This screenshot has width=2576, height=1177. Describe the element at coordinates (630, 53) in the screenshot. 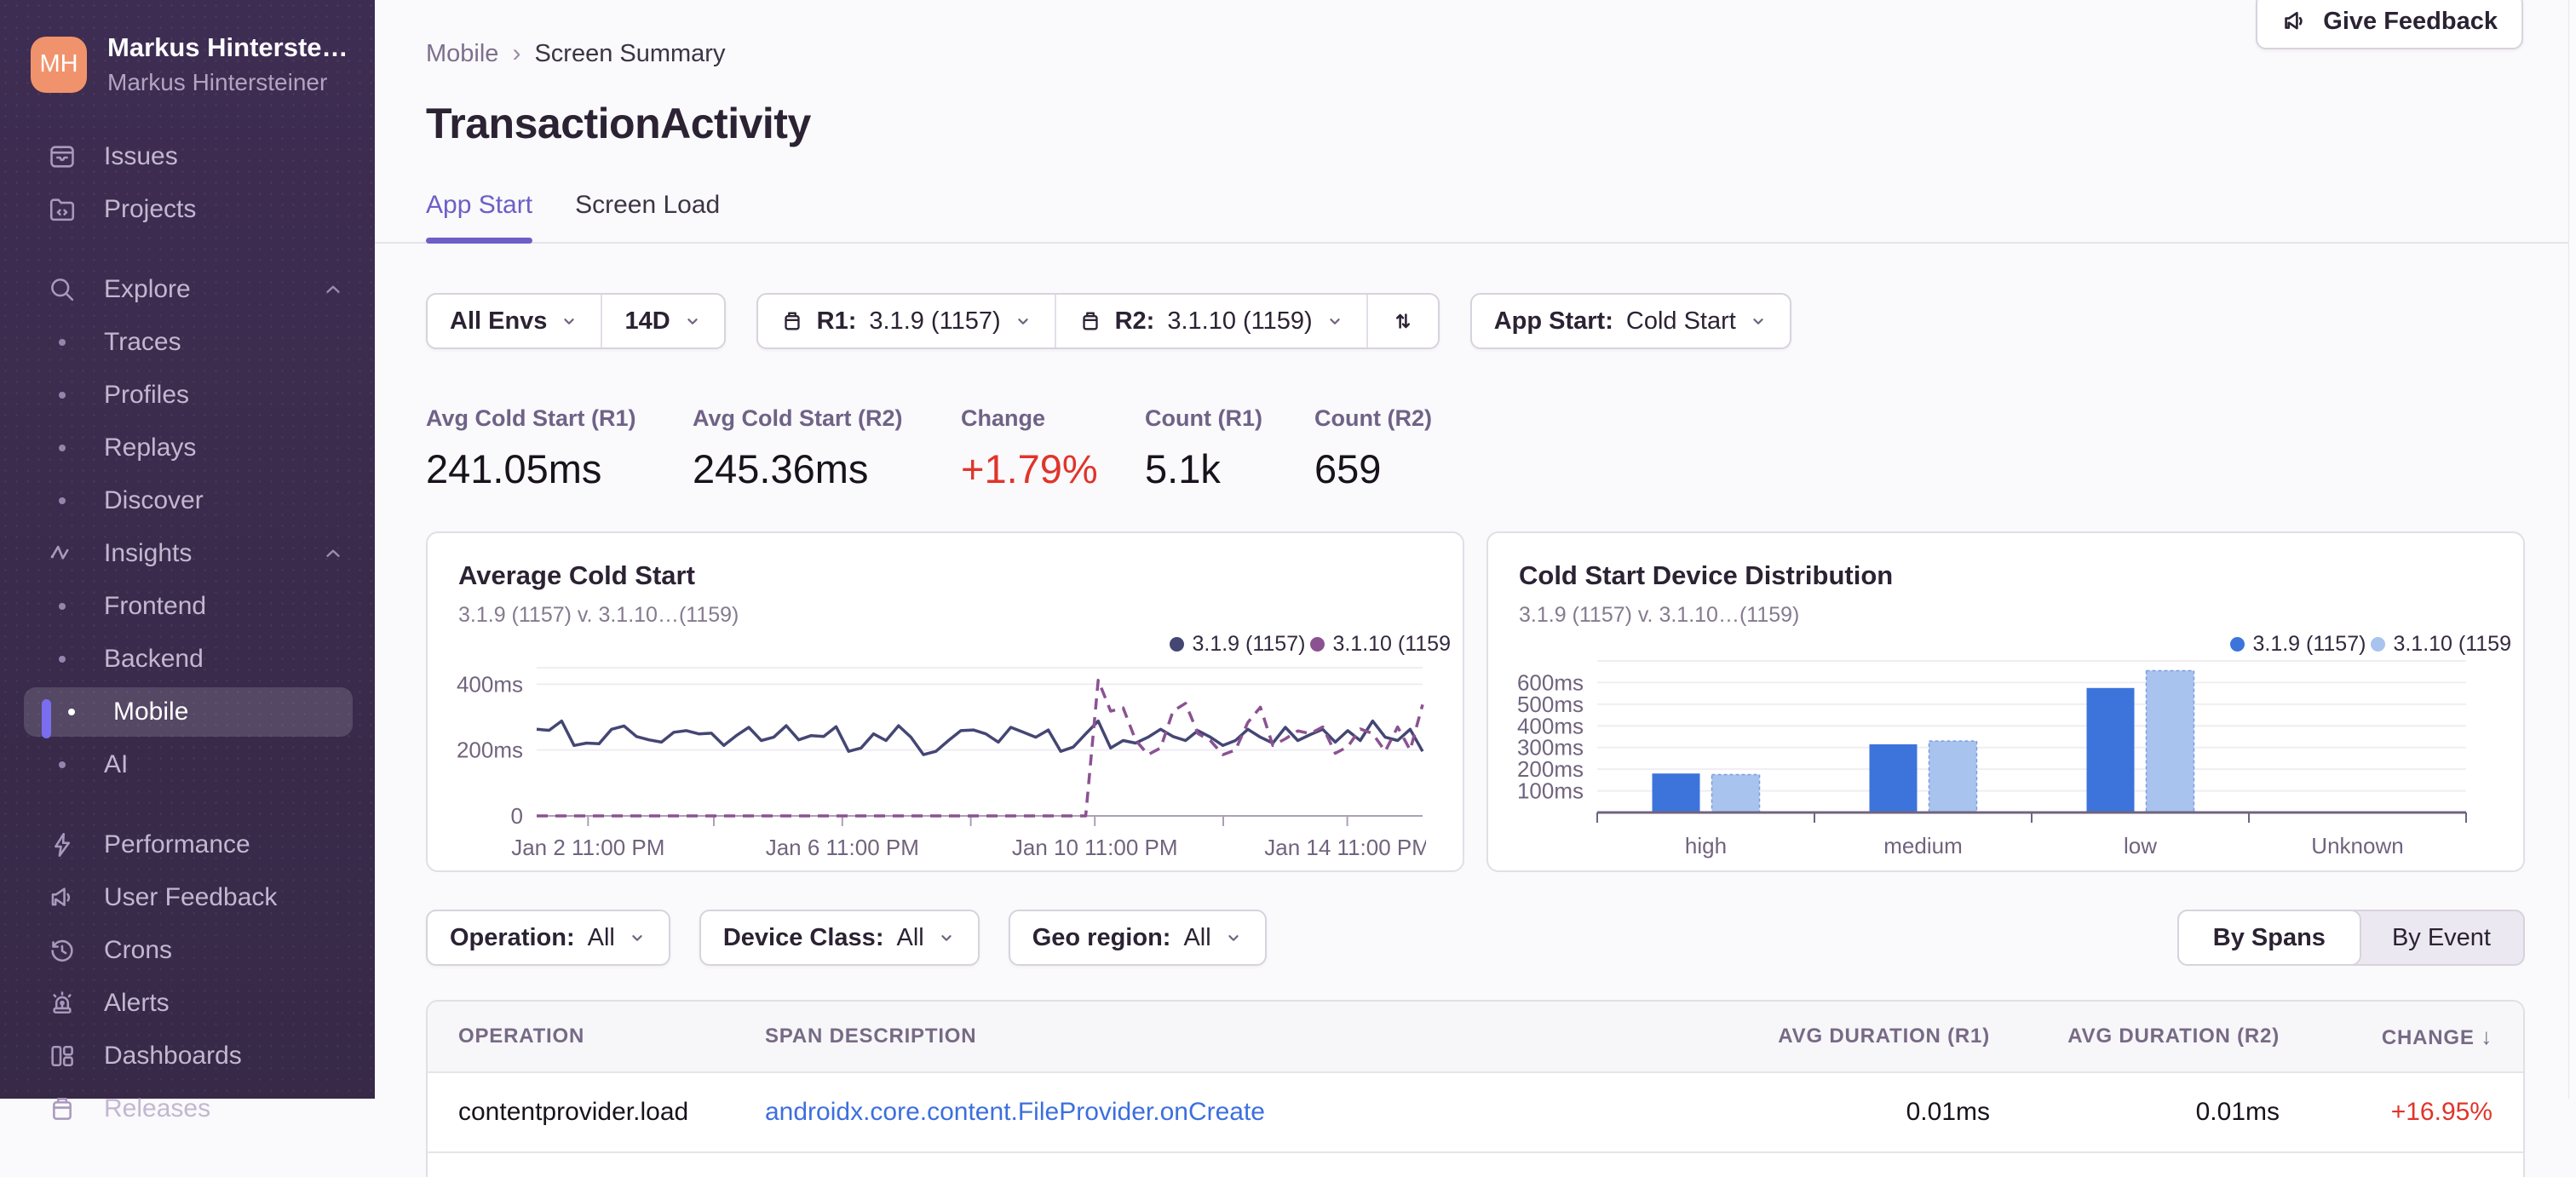

I see `breadcrumb-current: Screen Summary` at that location.